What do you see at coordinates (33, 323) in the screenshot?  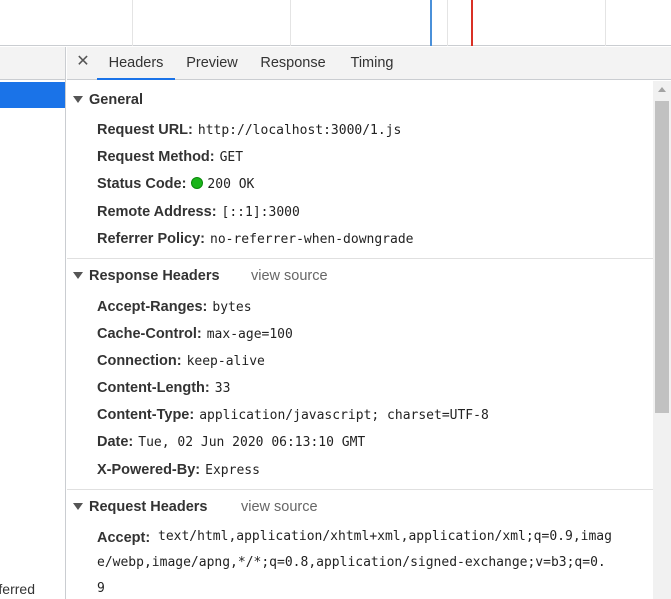 I see `request-list: ferred` at bounding box center [33, 323].